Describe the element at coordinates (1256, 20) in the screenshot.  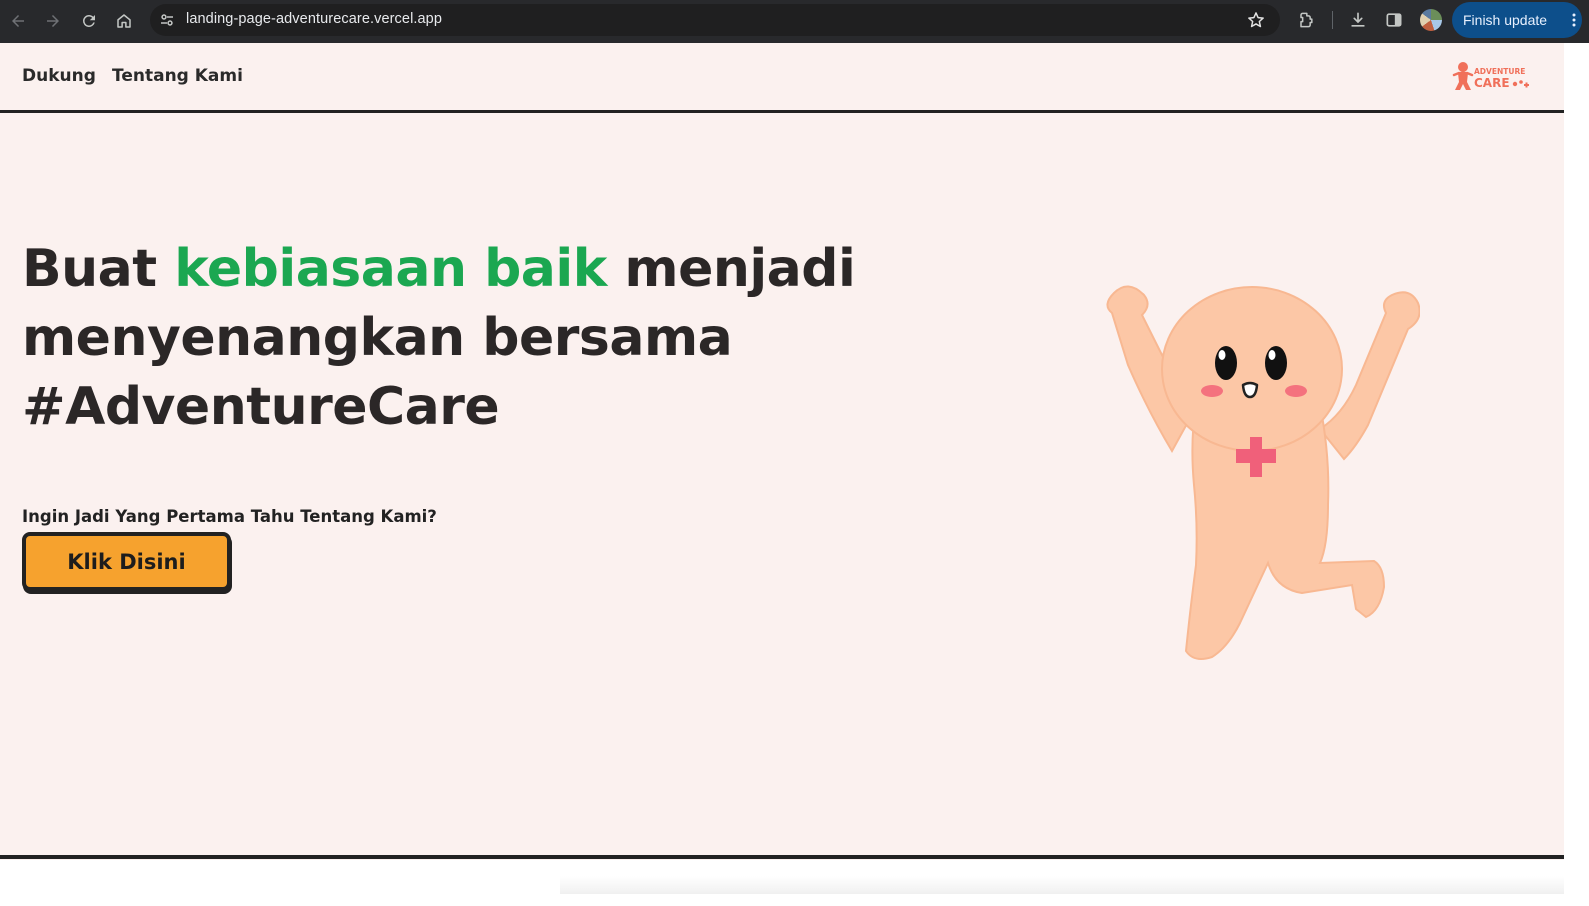
I see `star-icon` at that location.